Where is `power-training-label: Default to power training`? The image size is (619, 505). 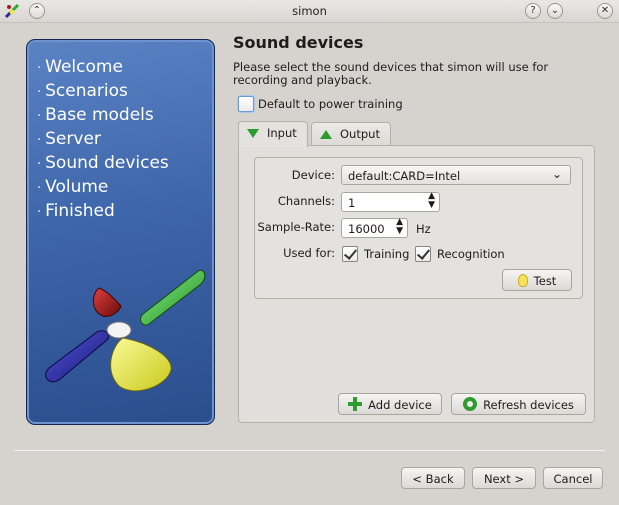 power-training-label: Default to power training is located at coordinates (330, 104).